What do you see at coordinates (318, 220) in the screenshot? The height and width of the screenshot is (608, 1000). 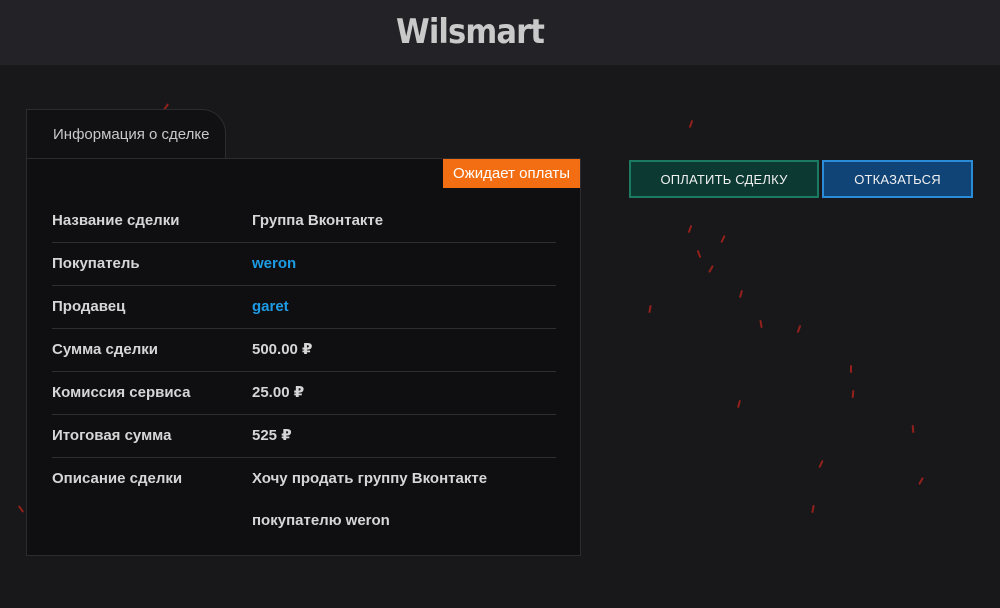 I see `row-value: Группа Вконтакте` at bounding box center [318, 220].